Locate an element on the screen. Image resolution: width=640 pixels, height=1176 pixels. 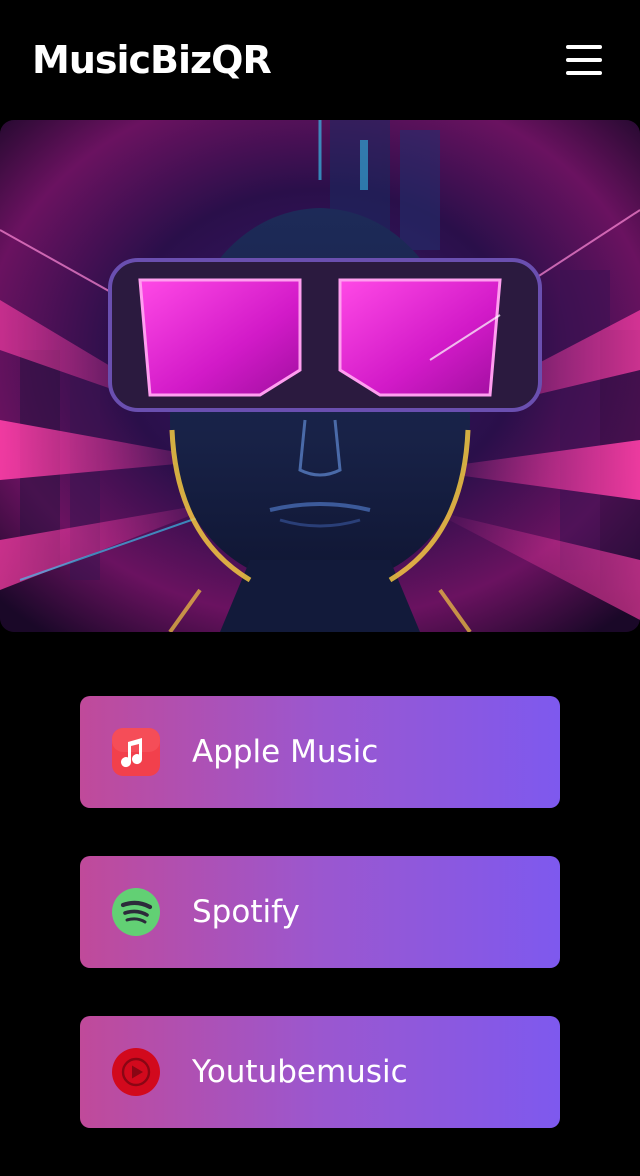
link-label: Apple Music is located at coordinates (285, 752).